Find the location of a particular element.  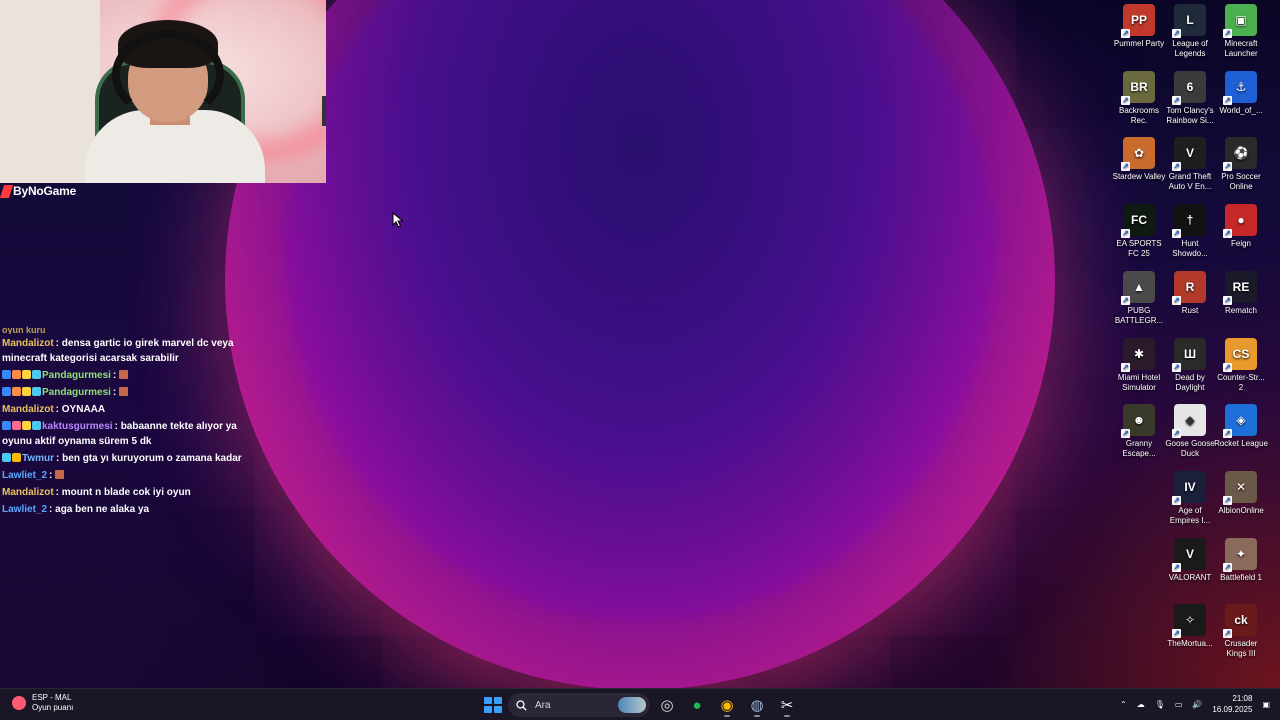

chat-message: Lawliet_2: is located at coordinates (128, 475).